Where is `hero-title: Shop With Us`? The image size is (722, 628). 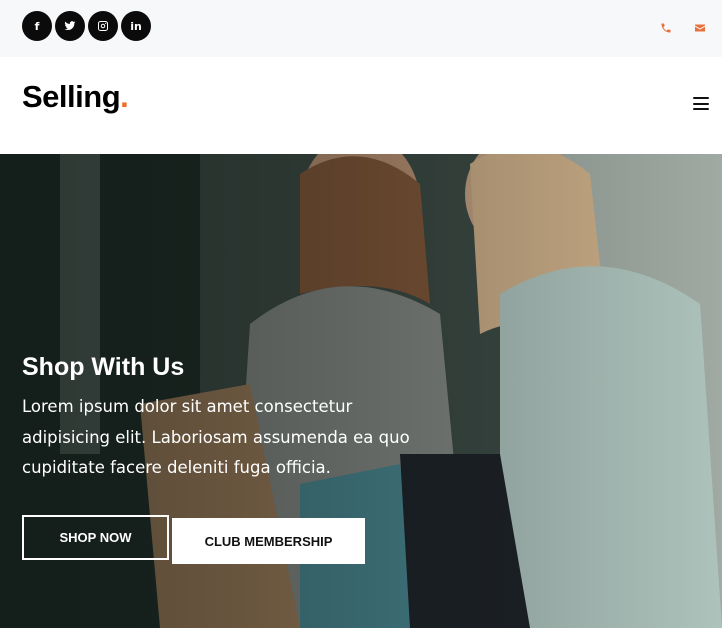
hero-title: Shop With Us is located at coordinates (103, 367).